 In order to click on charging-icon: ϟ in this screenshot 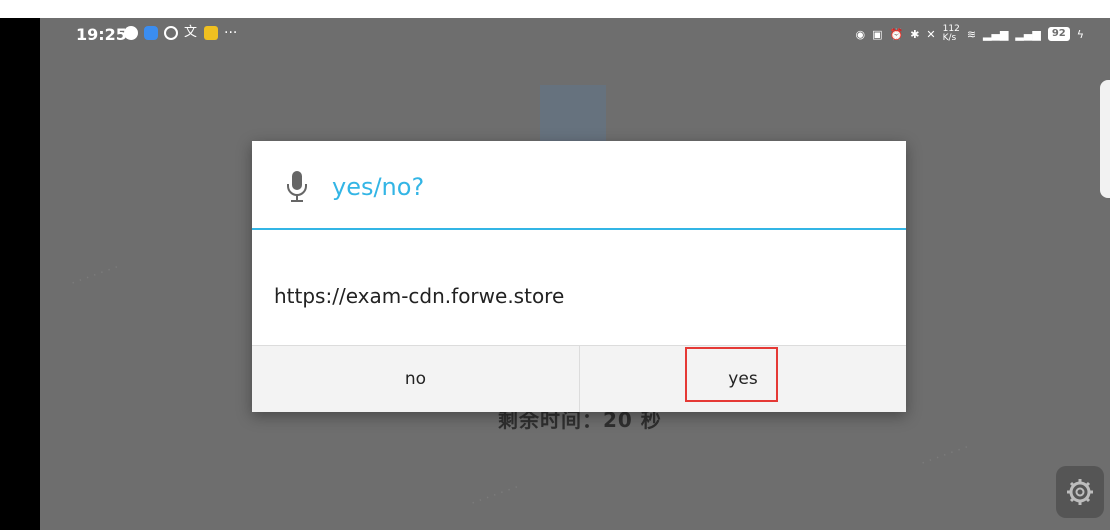, I will do `click(1080, 34)`.